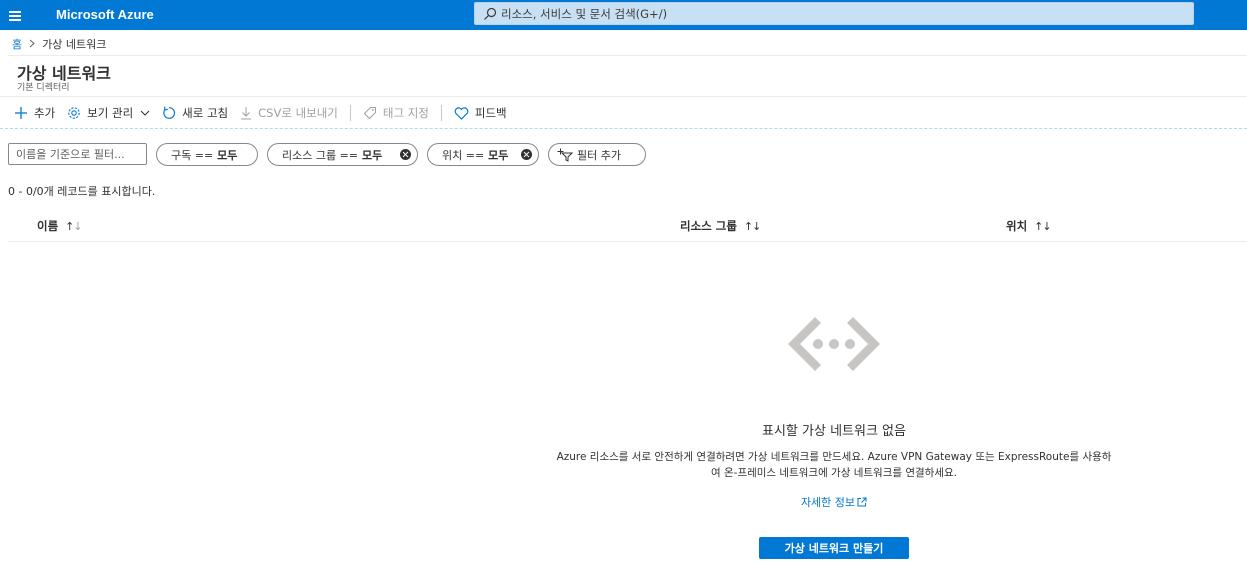 This screenshot has width=1247, height=584. I want to click on learn-more-link: 자세한 정보, so click(834, 502).